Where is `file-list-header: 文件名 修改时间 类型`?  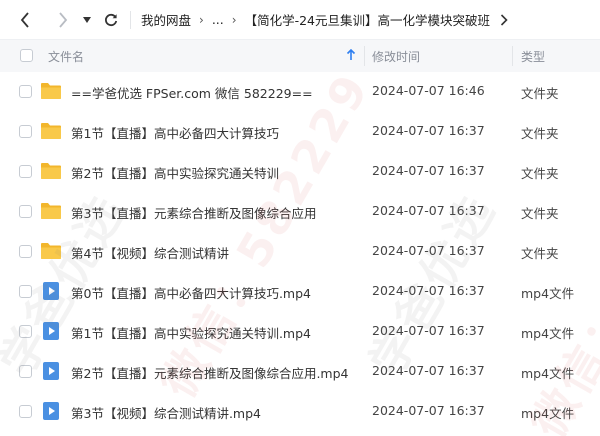 file-list-header: 文件名 修改时间 类型 is located at coordinates (300, 56).